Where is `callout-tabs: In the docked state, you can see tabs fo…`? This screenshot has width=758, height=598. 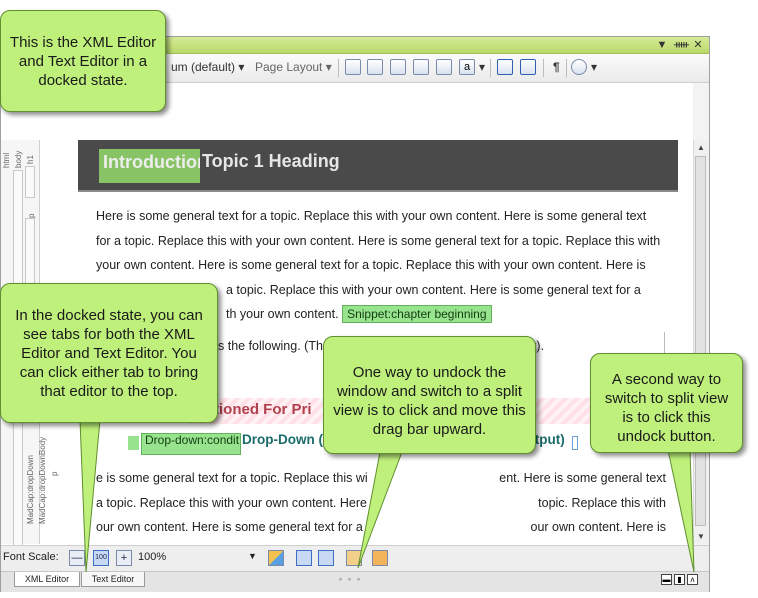
callout-tabs: In the docked state, you can see tabs fo… is located at coordinates (109, 353).